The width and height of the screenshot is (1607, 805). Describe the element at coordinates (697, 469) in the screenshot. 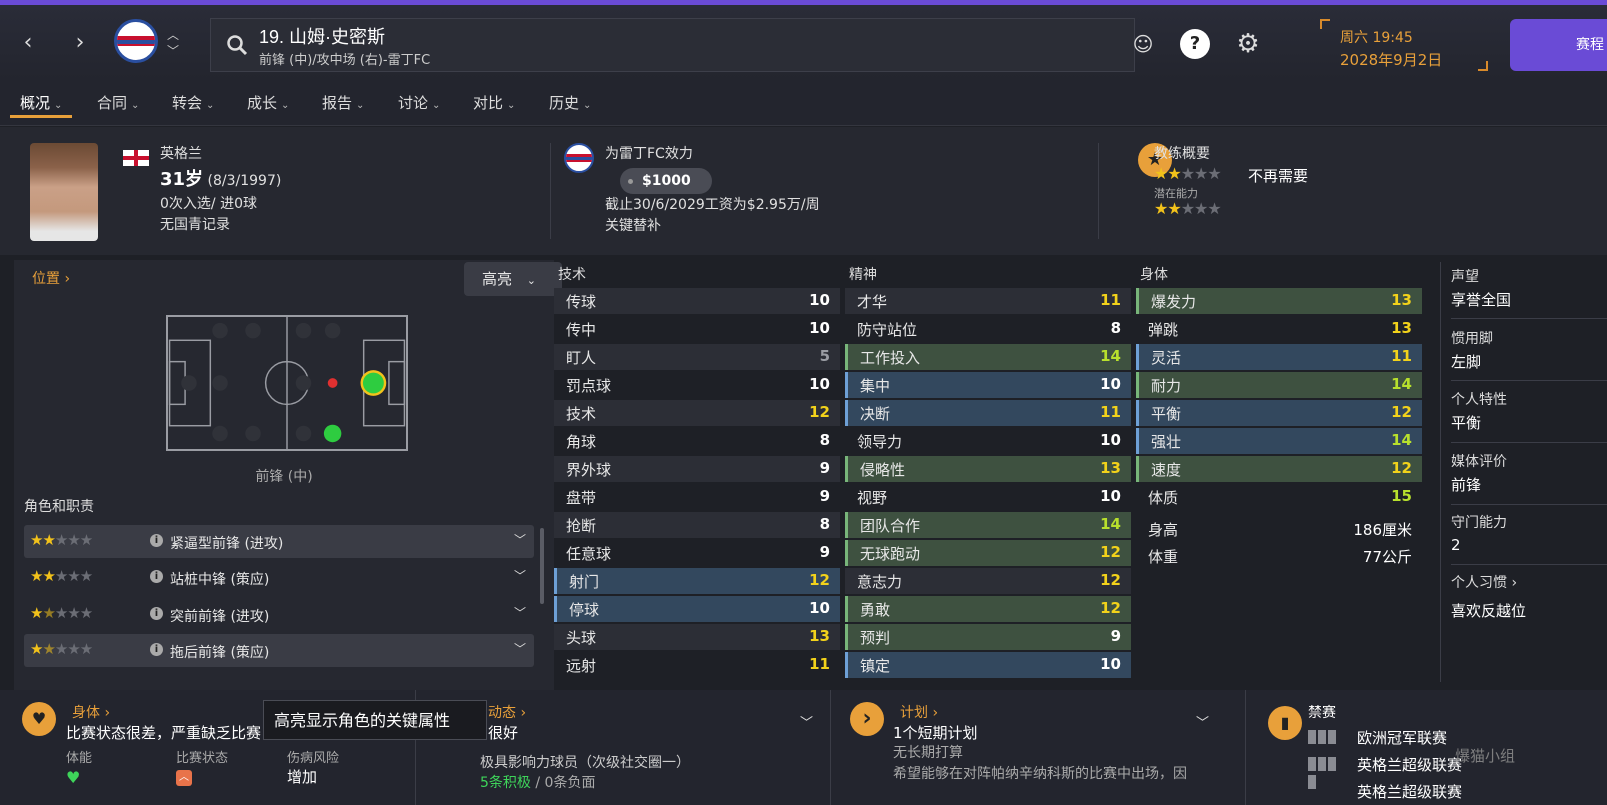

I see `attribute-row: 界外球 9` at that location.